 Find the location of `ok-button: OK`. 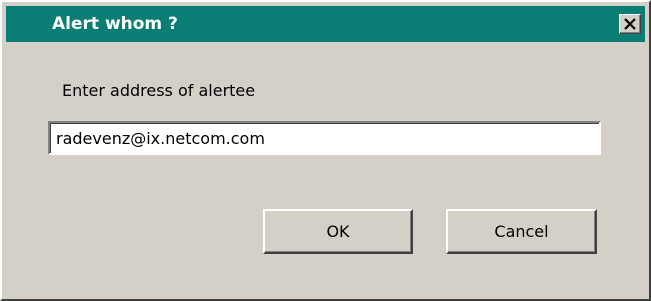

ok-button: OK is located at coordinates (338, 231).